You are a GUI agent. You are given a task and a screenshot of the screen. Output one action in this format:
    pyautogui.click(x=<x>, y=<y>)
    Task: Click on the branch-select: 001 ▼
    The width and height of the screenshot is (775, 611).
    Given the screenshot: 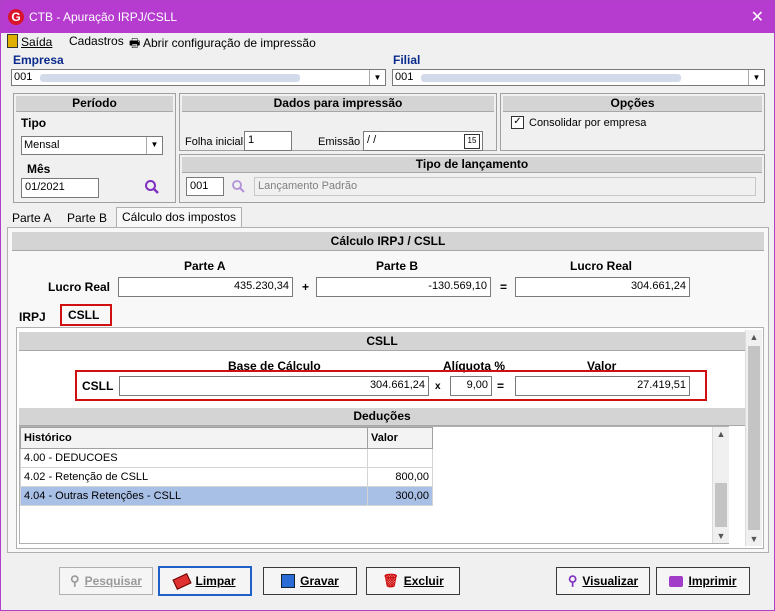 What is the action you would take?
    pyautogui.click(x=578, y=77)
    